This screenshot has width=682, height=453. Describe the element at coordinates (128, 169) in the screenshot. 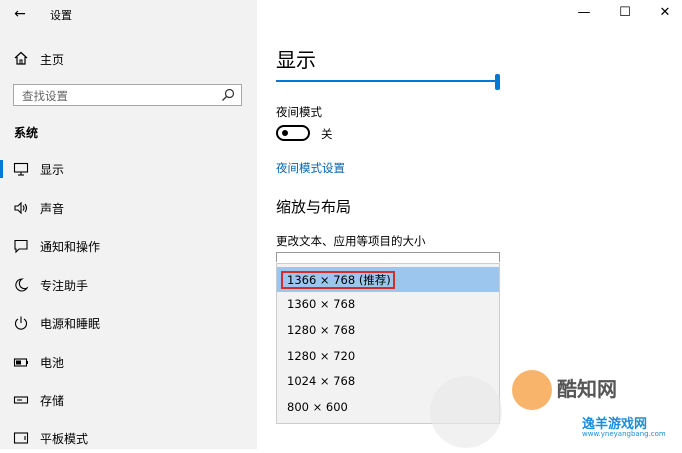

I see `sidebar-item-display: 显示` at that location.